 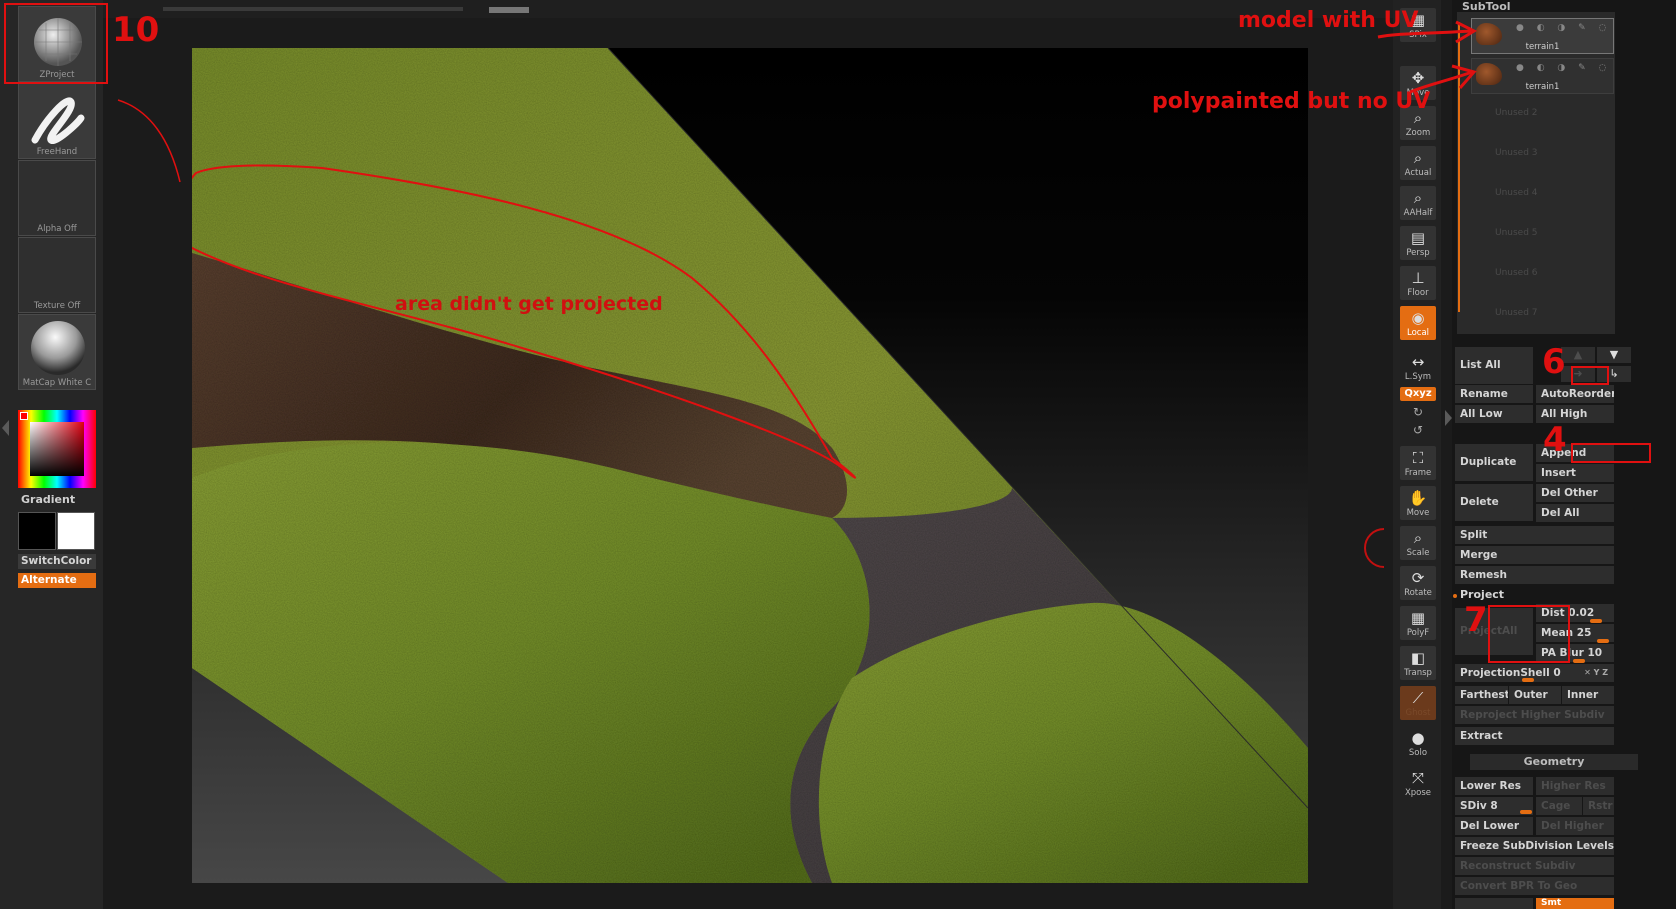 What do you see at coordinates (1534, 846) in the screenshot?
I see `freeze-subdivision-button: Freeze SubDivision Levels` at bounding box center [1534, 846].